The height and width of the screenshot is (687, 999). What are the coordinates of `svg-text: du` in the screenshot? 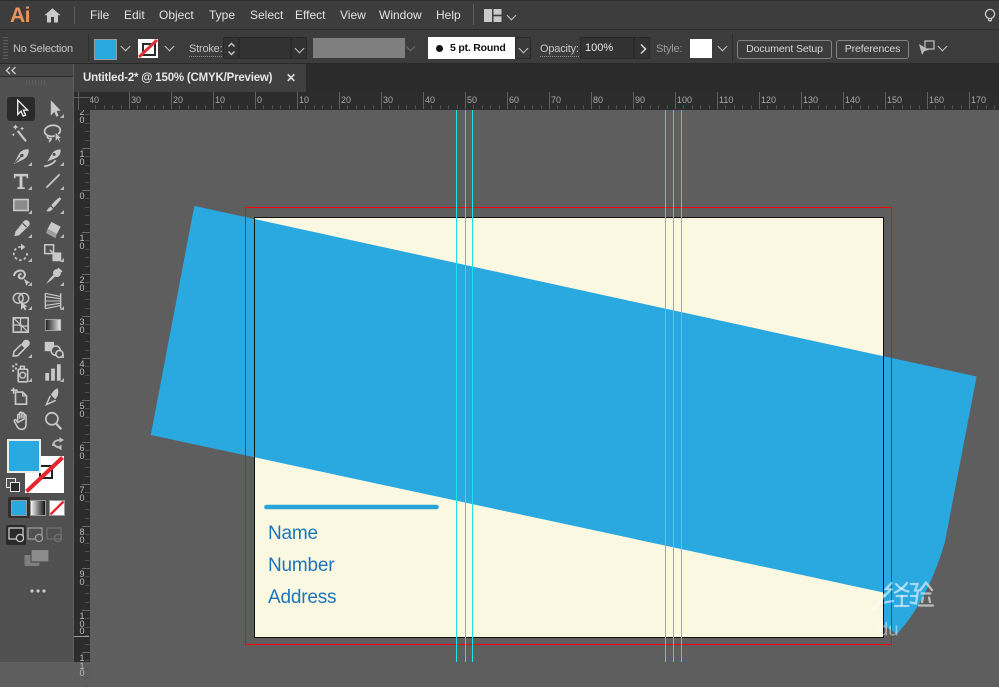 It's located at (888, 629).